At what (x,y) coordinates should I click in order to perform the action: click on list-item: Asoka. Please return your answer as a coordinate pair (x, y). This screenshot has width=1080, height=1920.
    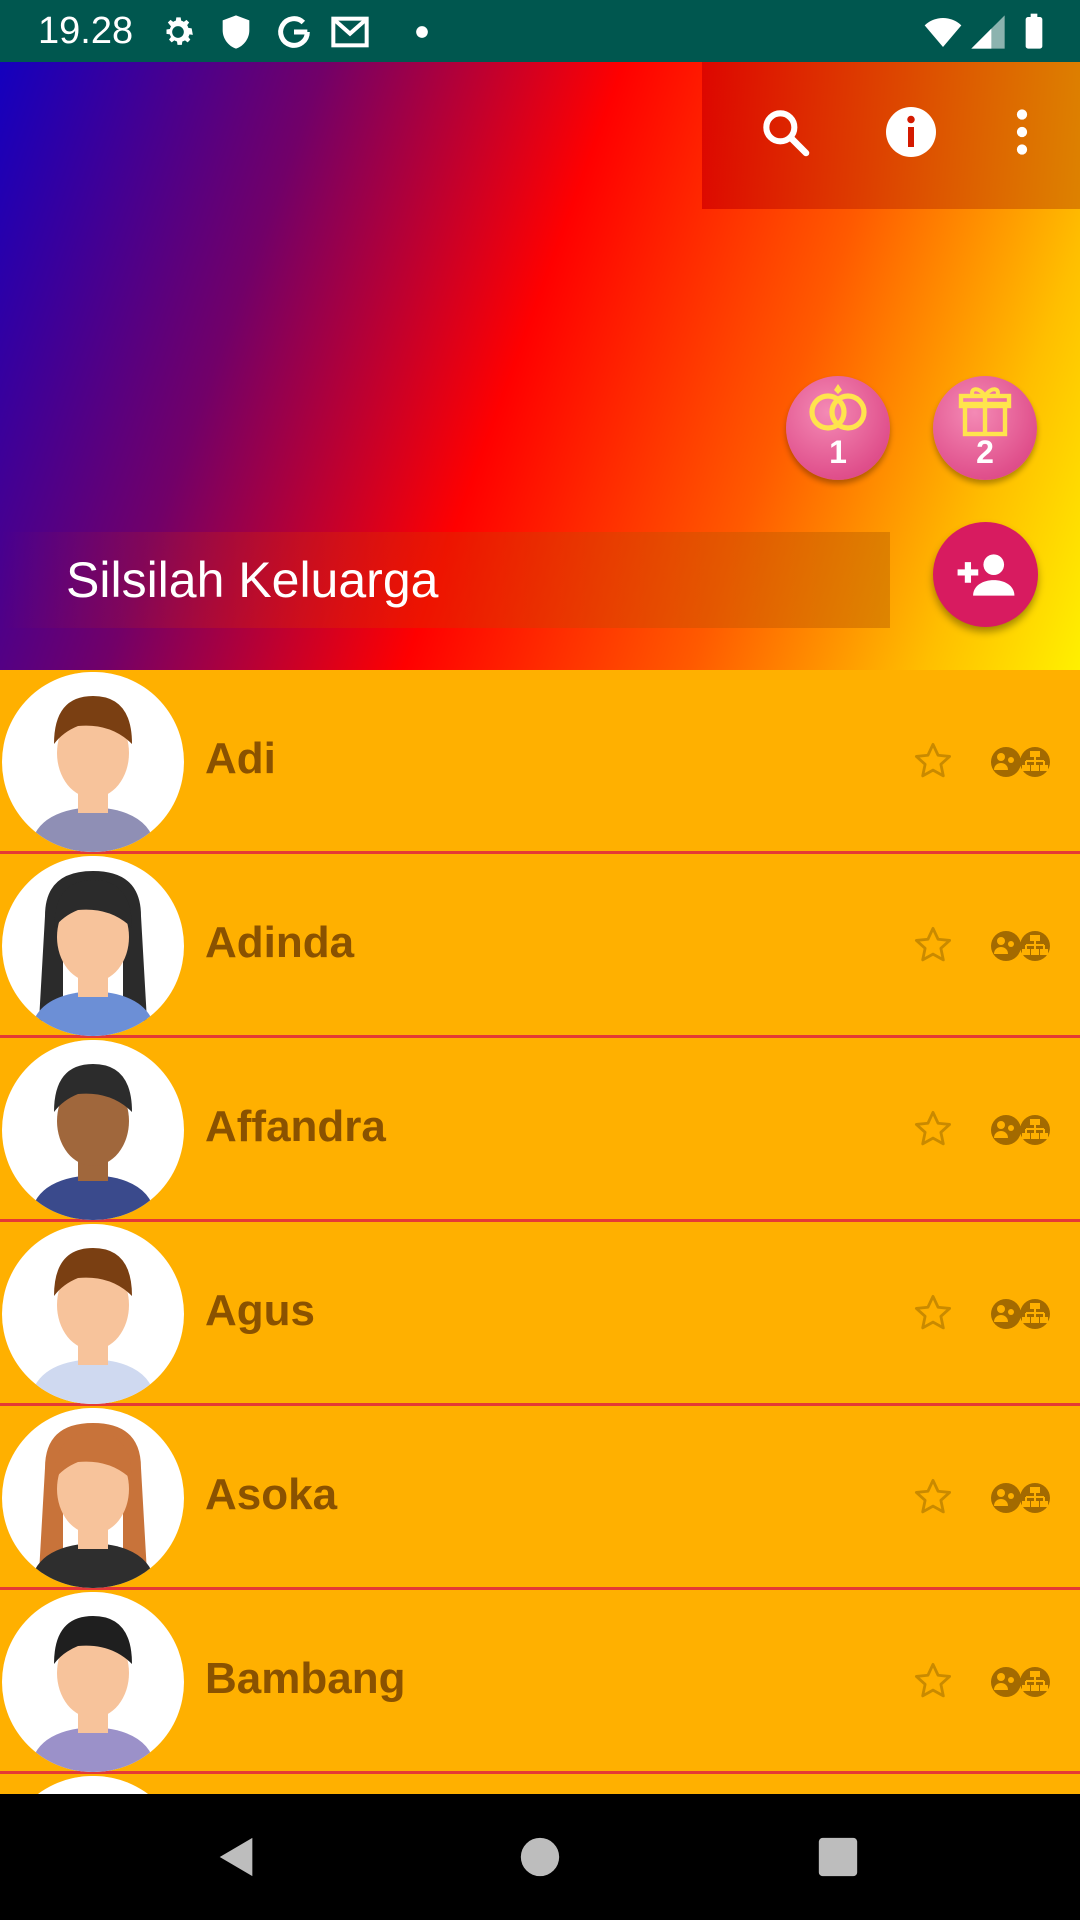
    Looking at the image, I should click on (540, 1498).